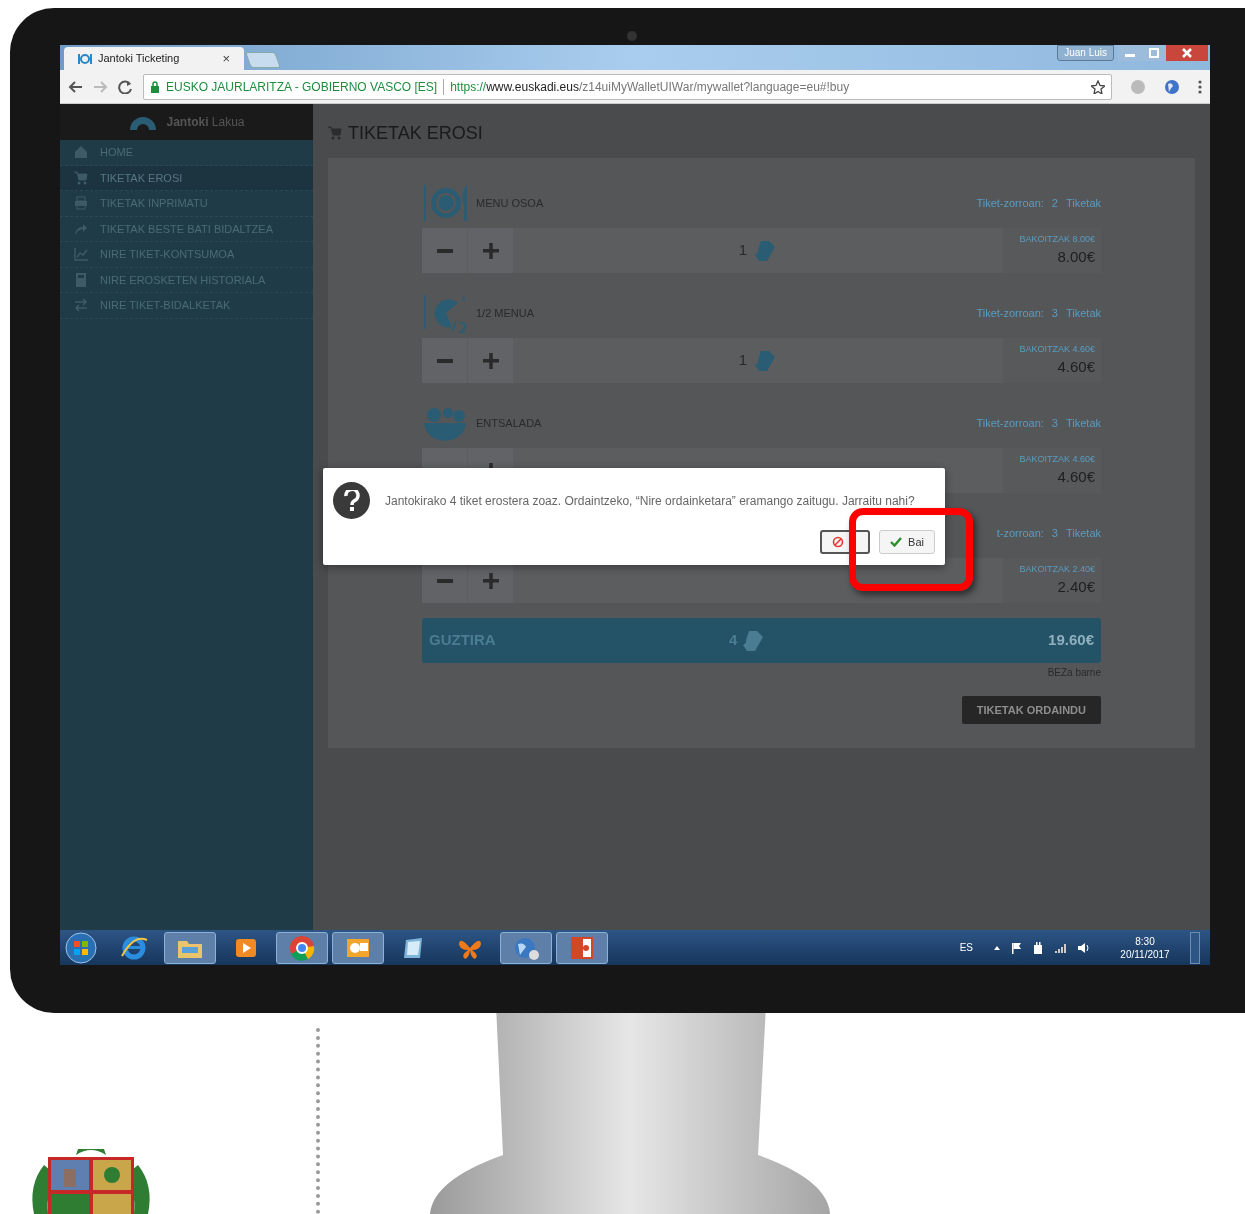 This screenshot has width=1245, height=1214. I want to click on reload-icon, so click(125, 86).